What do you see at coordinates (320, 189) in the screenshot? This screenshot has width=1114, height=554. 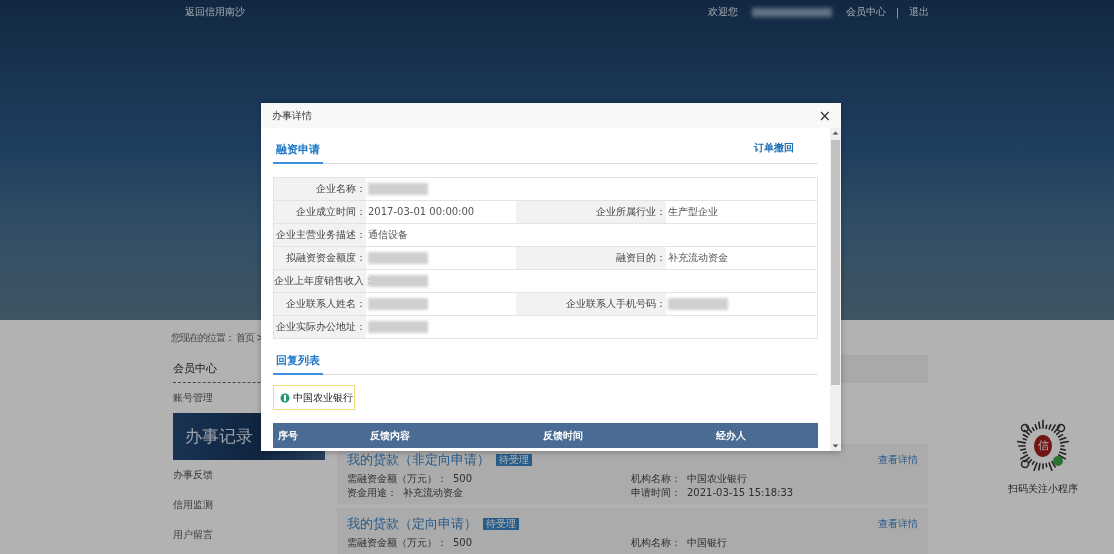 I see `detail-label: 企业名称：` at bounding box center [320, 189].